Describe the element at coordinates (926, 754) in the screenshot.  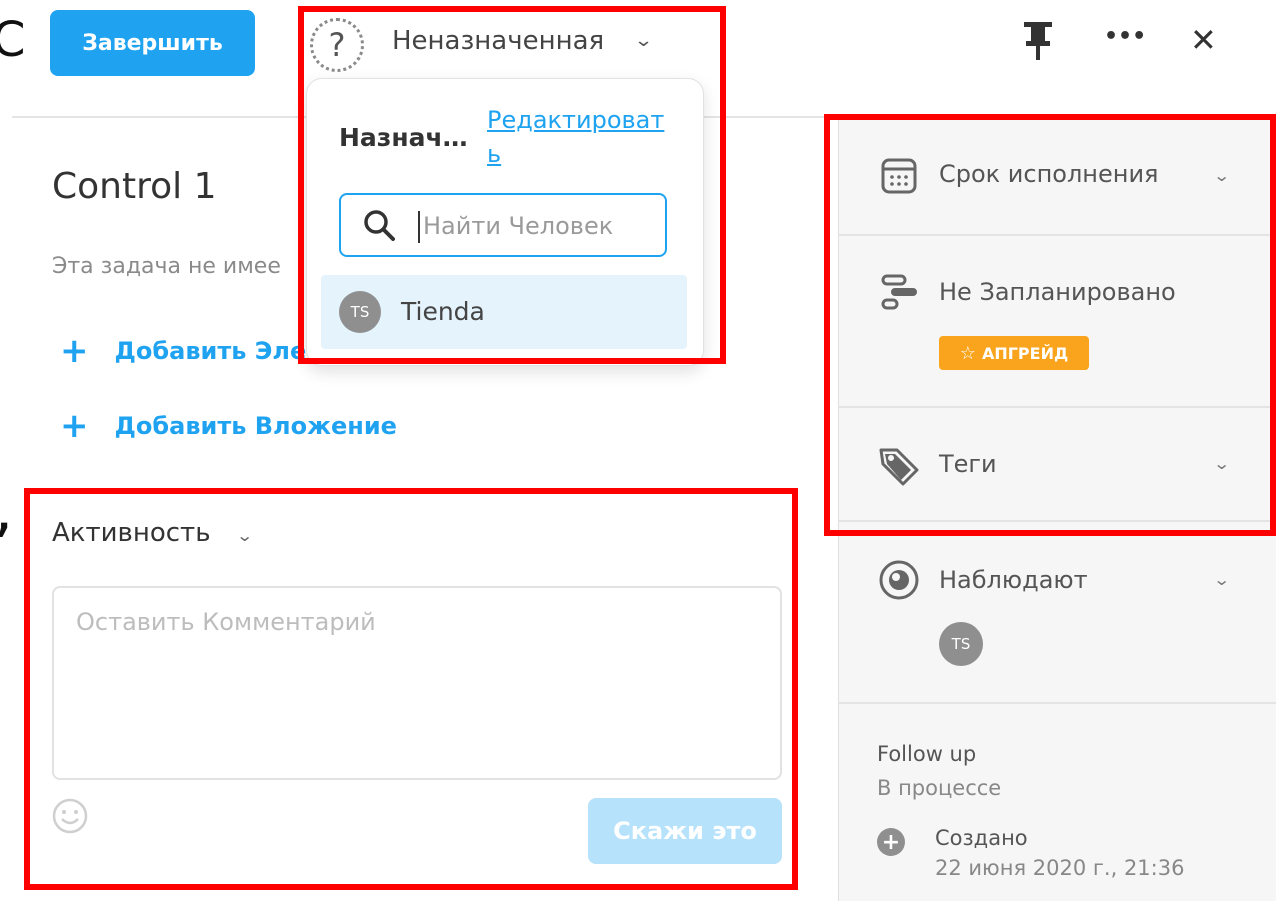
I see `status-title: Follow up` at that location.